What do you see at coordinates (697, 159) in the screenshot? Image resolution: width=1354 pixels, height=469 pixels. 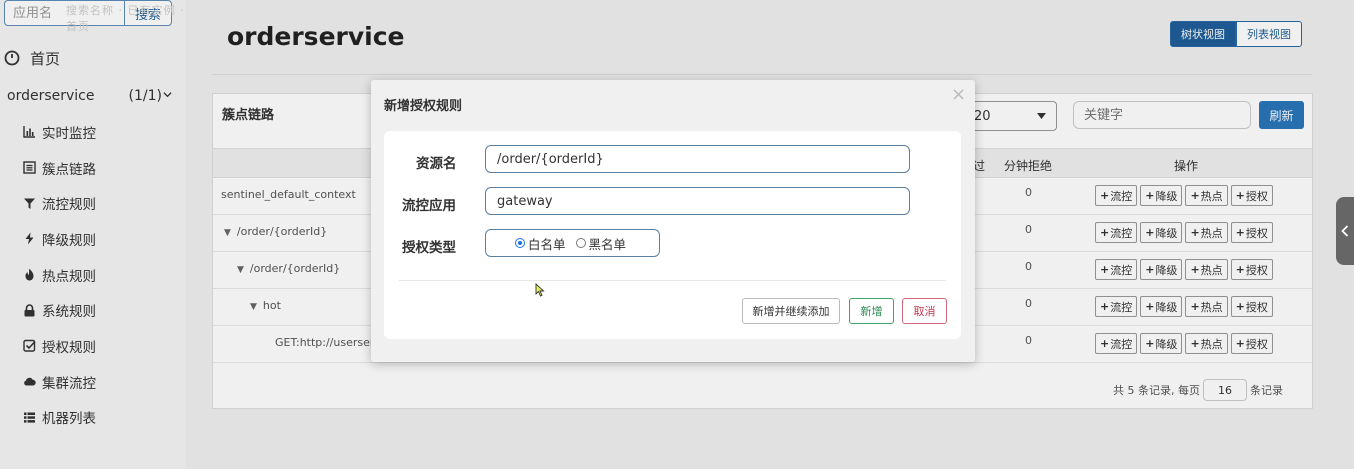 I see `resource-name-input` at bounding box center [697, 159].